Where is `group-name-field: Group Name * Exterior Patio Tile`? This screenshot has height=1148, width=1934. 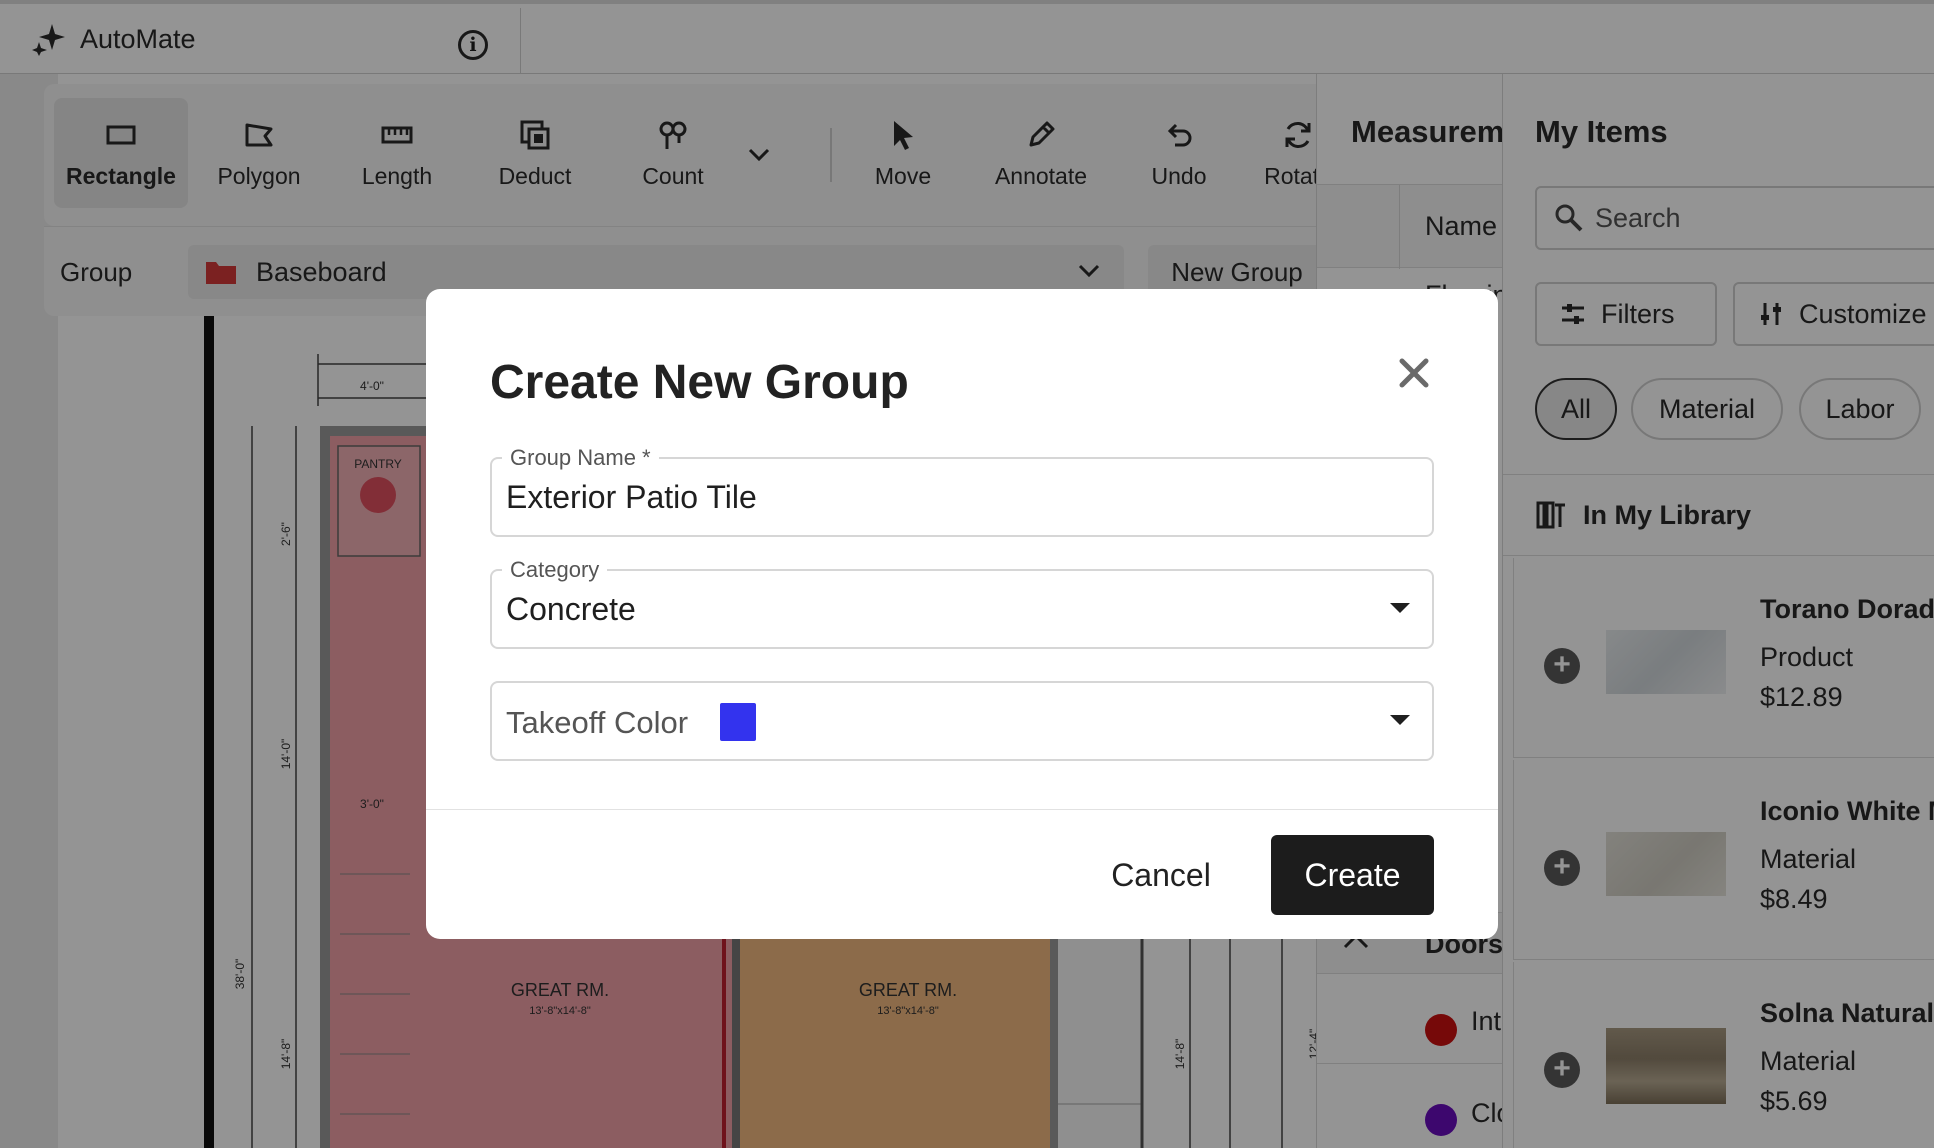
group-name-field: Group Name * Exterior Patio Tile is located at coordinates (962, 491).